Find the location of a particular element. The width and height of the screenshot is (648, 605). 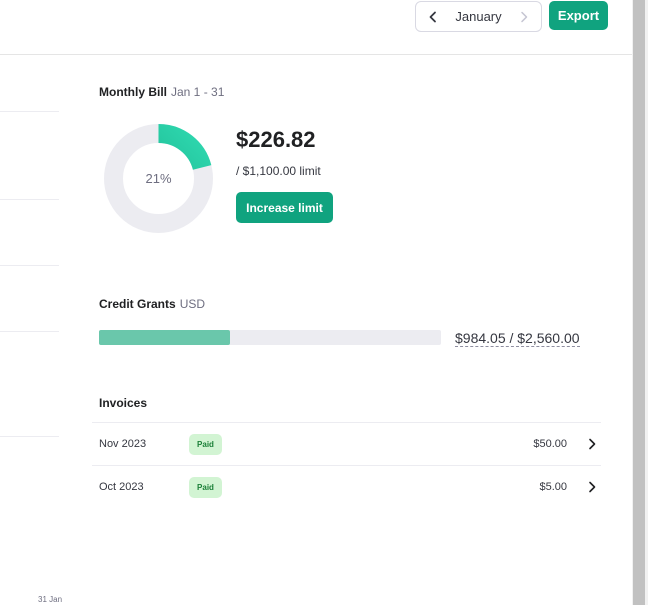

credit-grants-header: Credit Grants USD is located at coordinates (152, 304).